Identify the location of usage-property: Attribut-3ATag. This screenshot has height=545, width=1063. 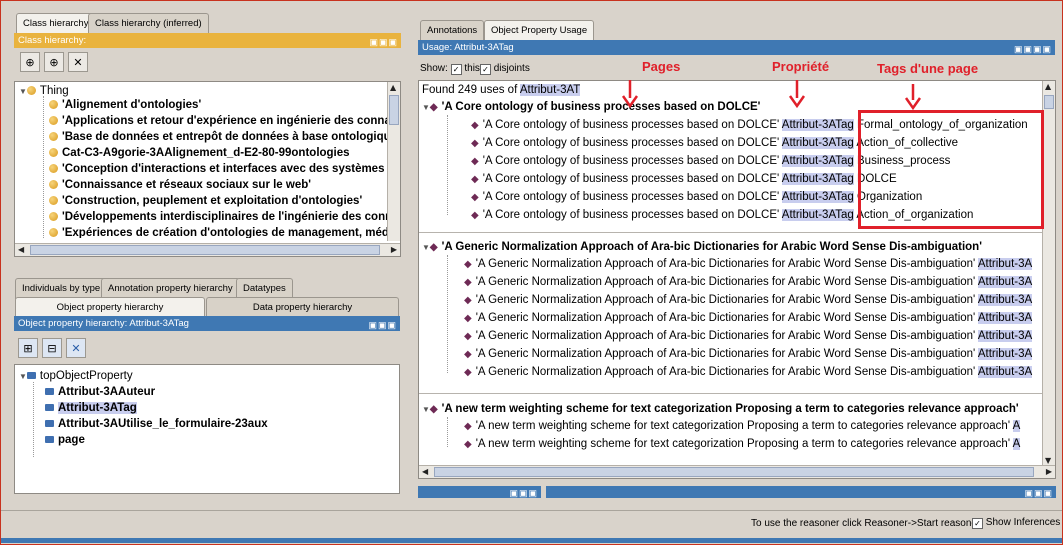
(817, 179).